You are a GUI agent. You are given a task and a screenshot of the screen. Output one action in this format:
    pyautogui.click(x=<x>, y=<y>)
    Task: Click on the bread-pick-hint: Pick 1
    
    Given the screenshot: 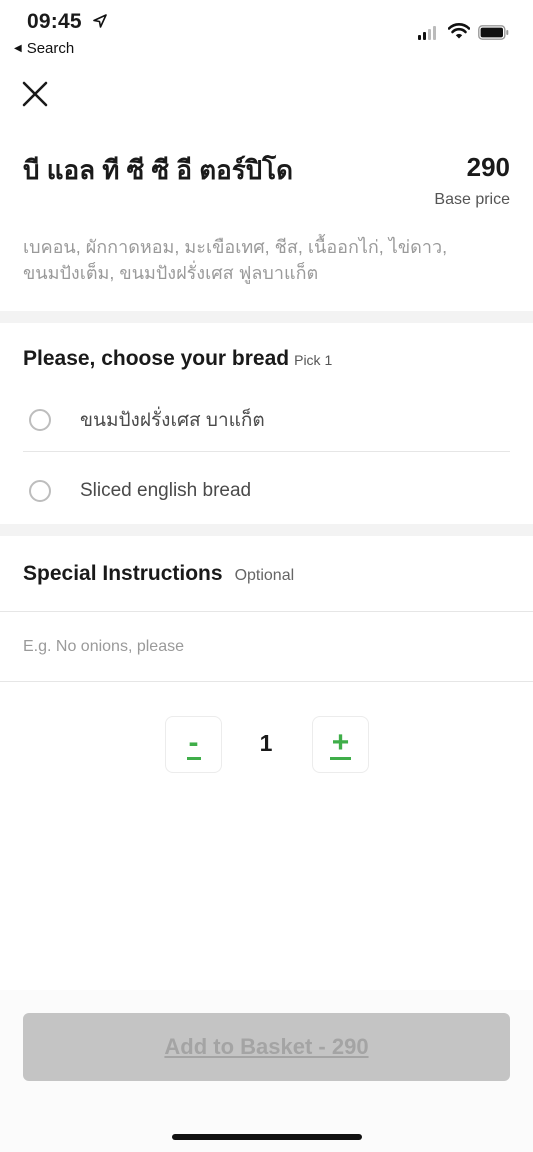 What is the action you would take?
    pyautogui.click(x=313, y=360)
    